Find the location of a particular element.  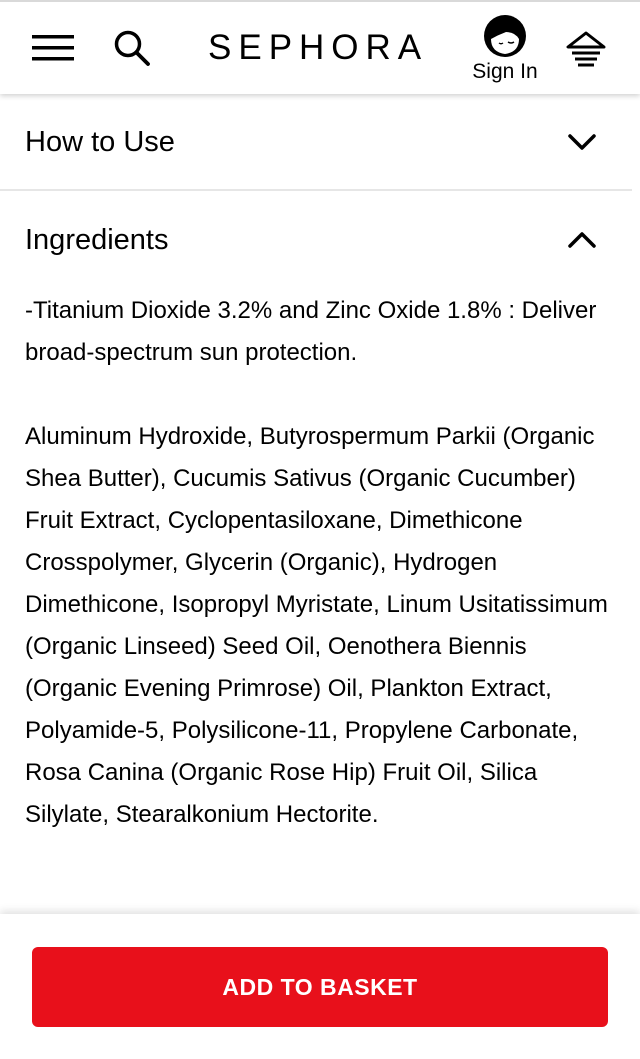

how-to-use-toggle: How to Use is located at coordinates (316, 142).